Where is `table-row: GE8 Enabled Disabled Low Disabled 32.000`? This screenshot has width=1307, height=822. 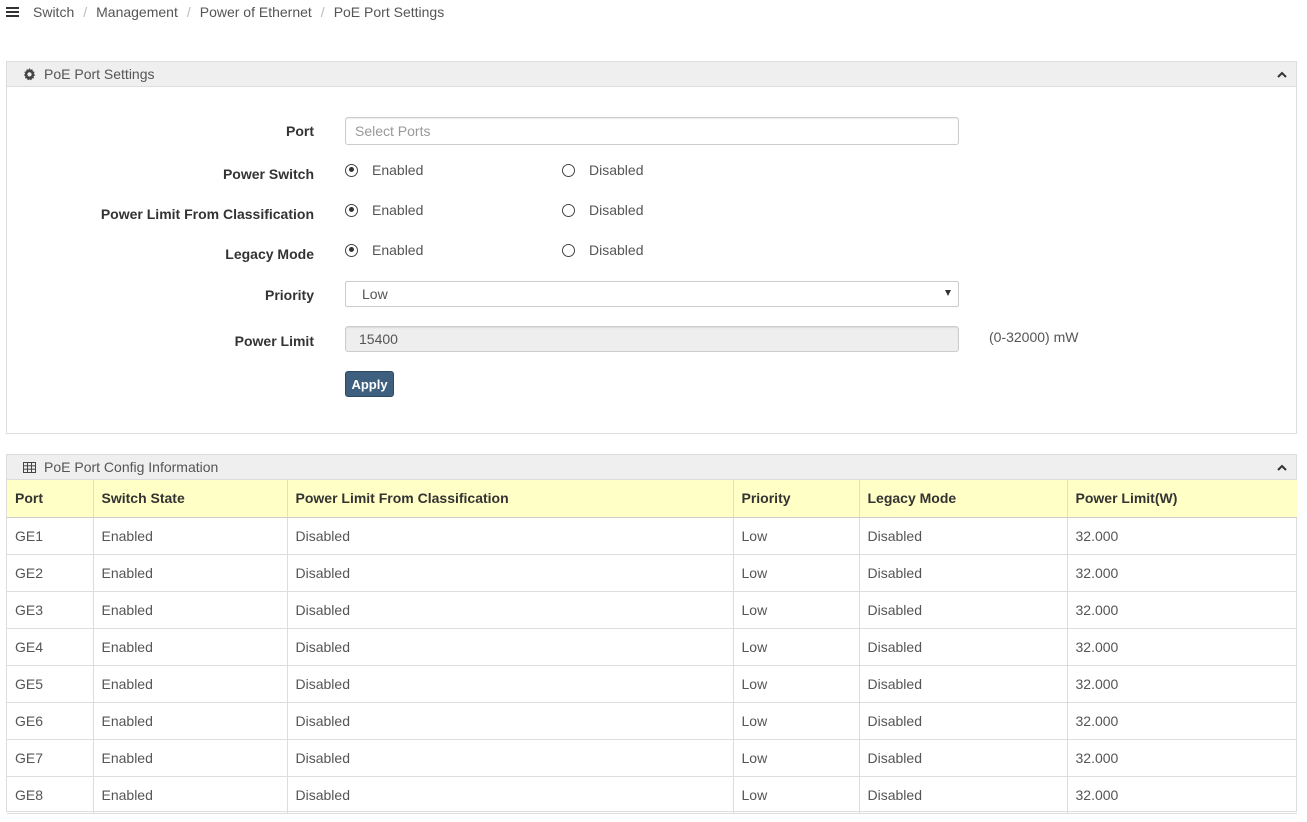
table-row: GE8 Enabled Disabled Low Disabled 32.000 is located at coordinates (652, 795).